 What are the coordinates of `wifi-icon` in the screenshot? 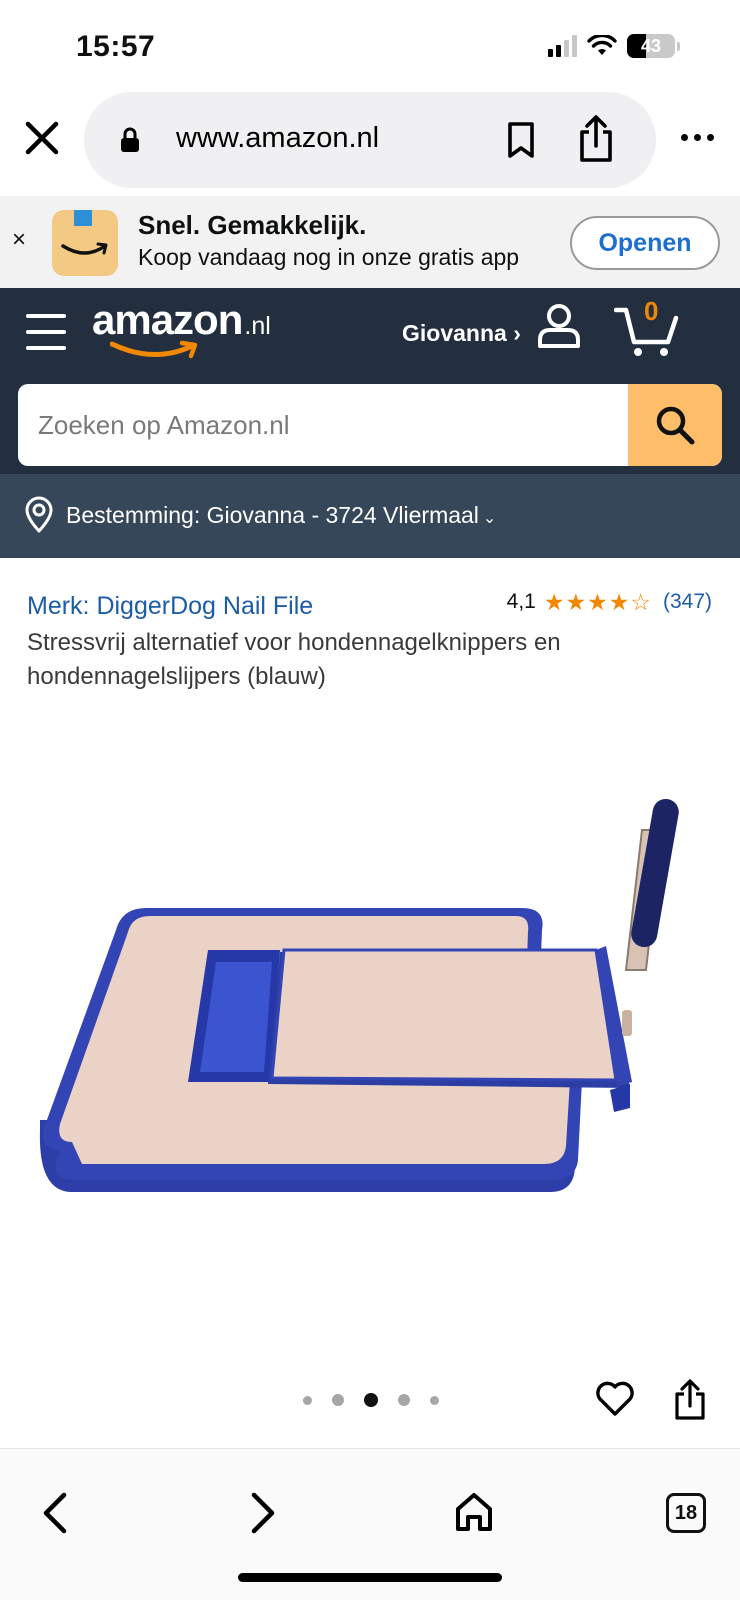 It's located at (602, 45).